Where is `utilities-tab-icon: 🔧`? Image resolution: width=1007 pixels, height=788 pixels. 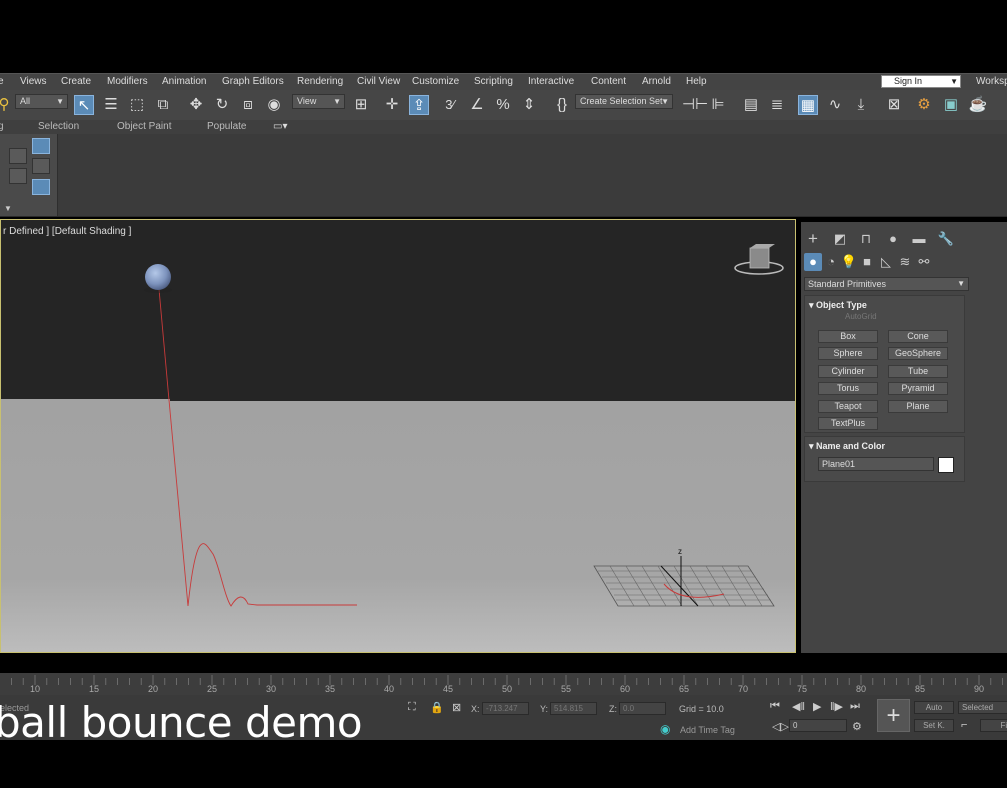 utilities-tab-icon: 🔧 is located at coordinates (946, 239).